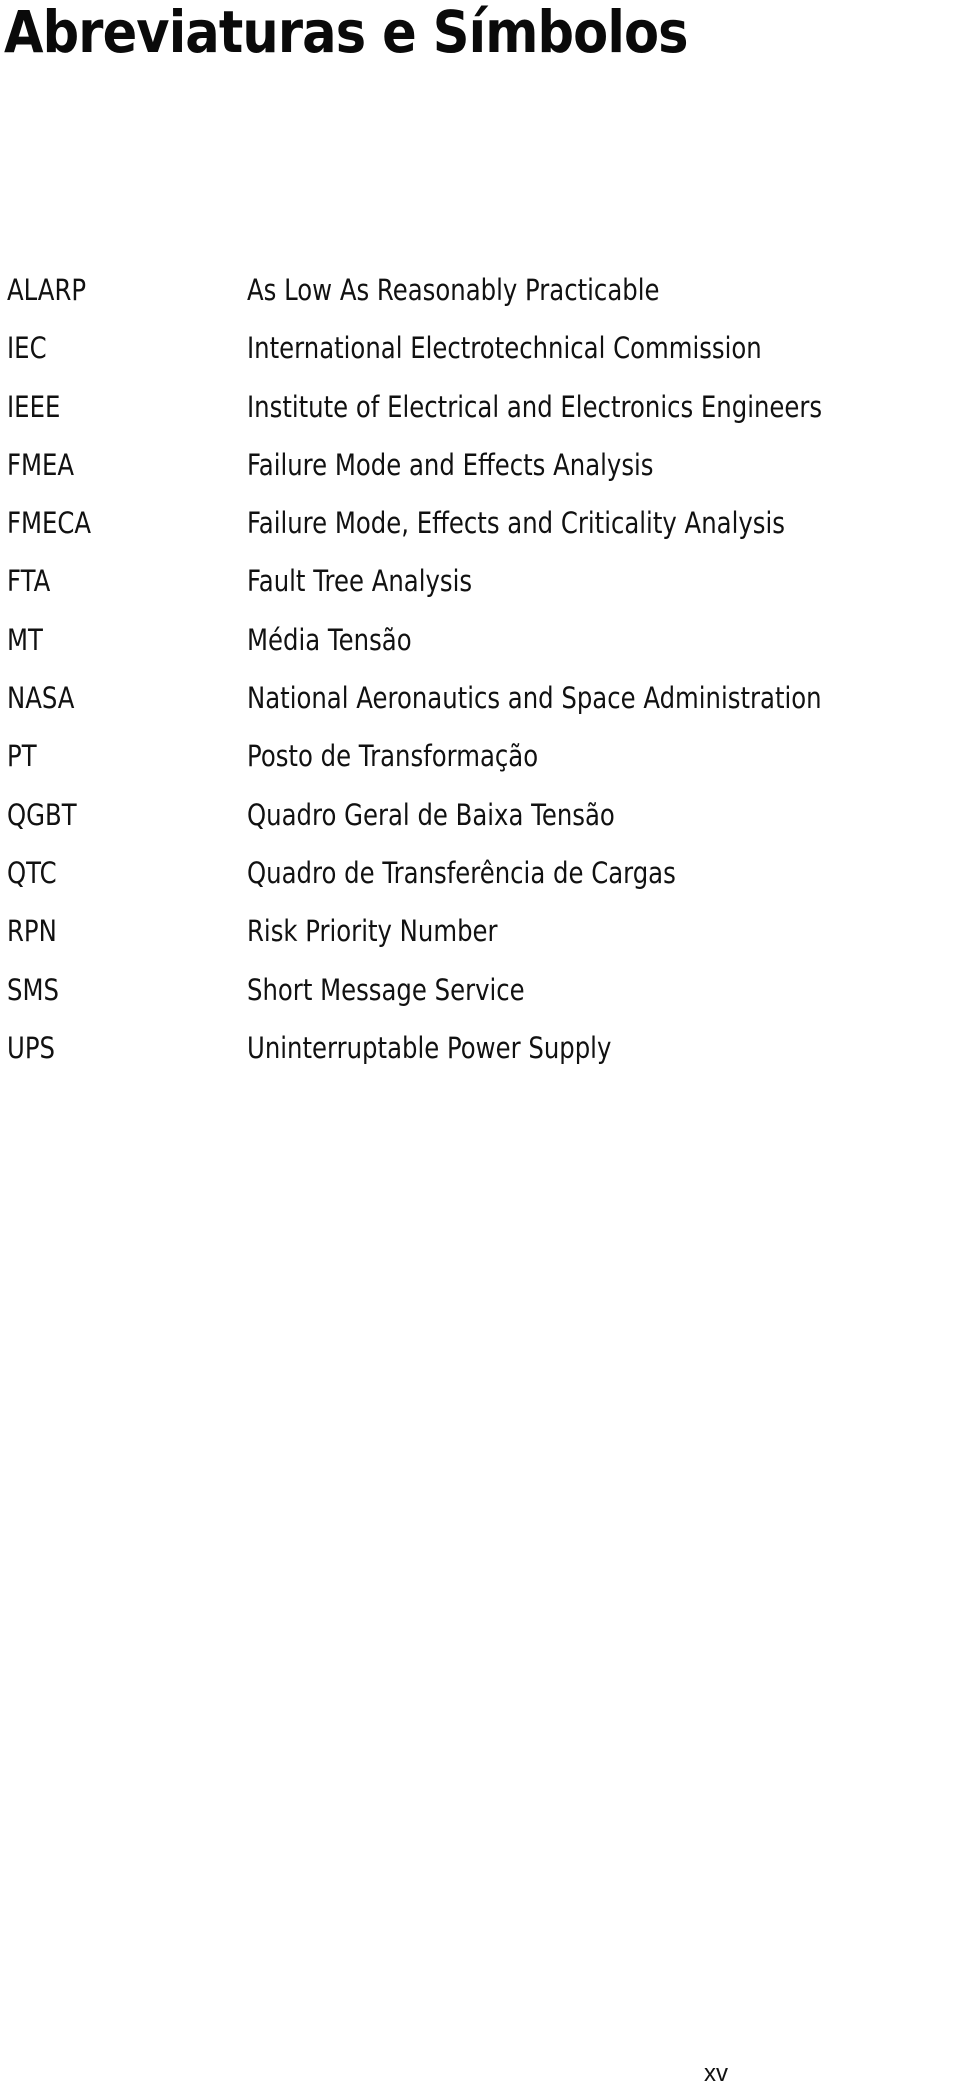 This screenshot has height=2094, width=960. I want to click on abbreviation-term: NASA, so click(41, 698).